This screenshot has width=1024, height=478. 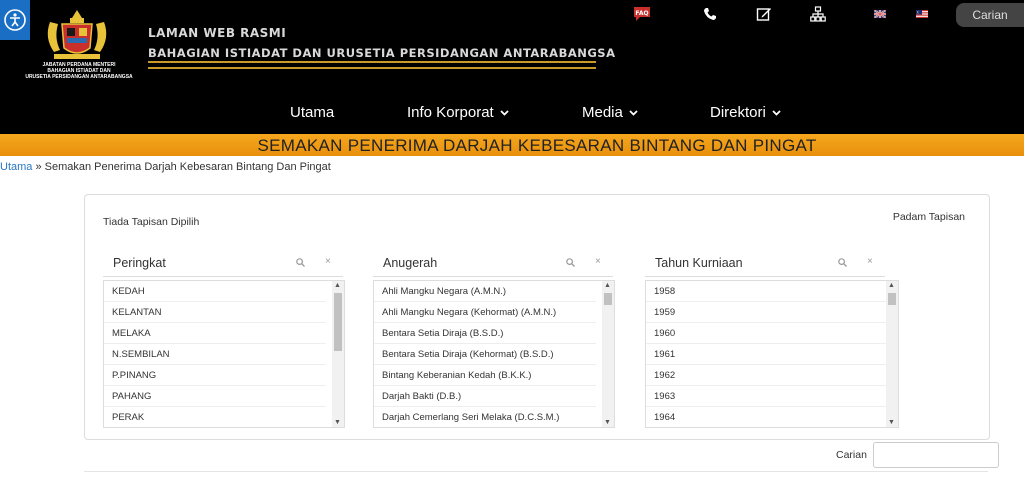 What do you see at coordinates (223, 263) in the screenshot?
I see `filter-column-header: Peringkat ×` at bounding box center [223, 263].